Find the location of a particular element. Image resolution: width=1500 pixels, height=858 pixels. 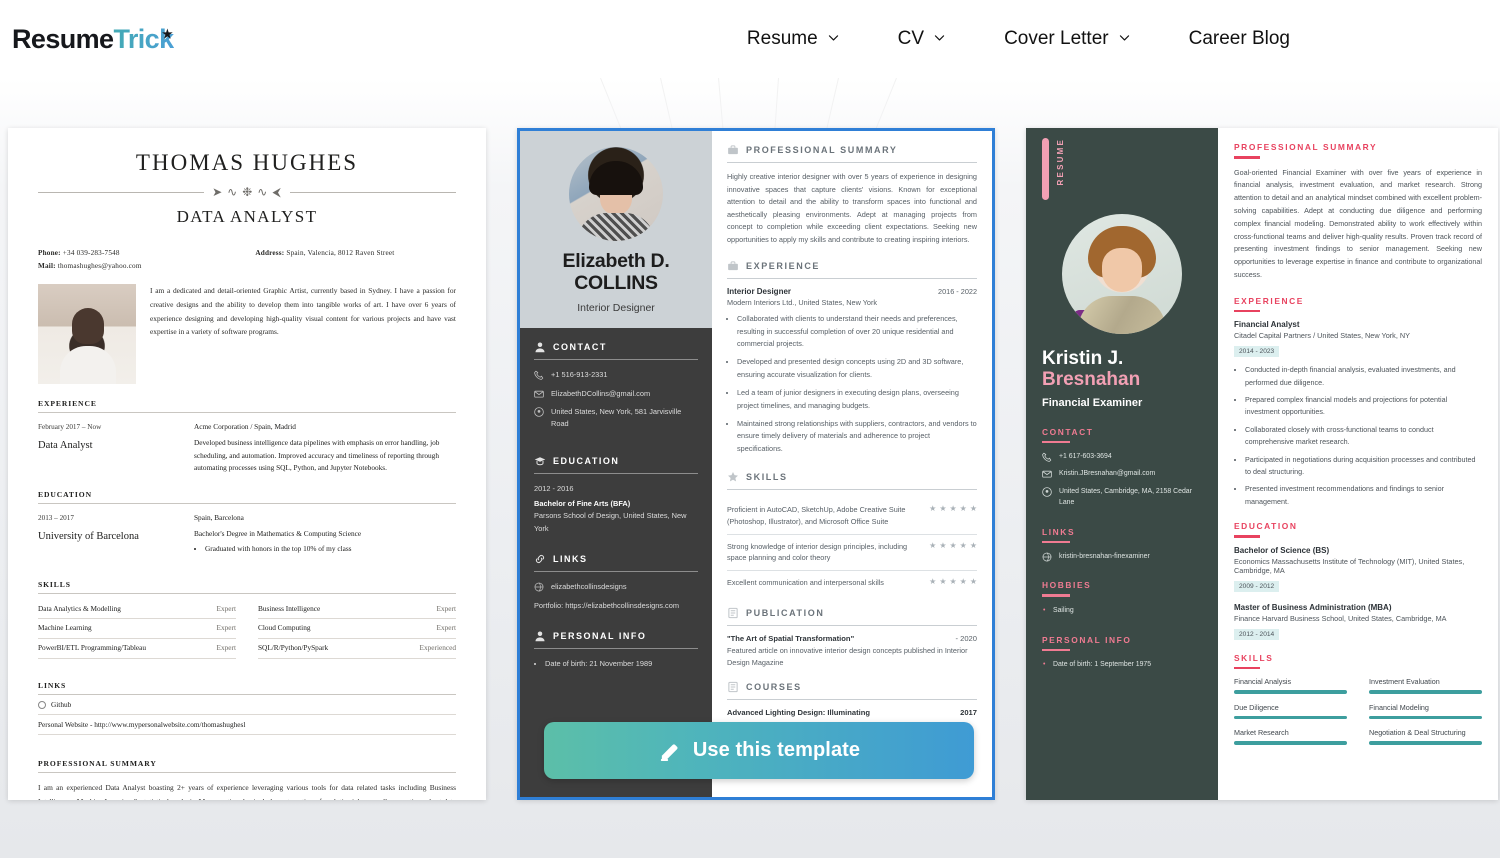

contact-item: ElizabethDCollins@gmail.com is located at coordinates (616, 394).